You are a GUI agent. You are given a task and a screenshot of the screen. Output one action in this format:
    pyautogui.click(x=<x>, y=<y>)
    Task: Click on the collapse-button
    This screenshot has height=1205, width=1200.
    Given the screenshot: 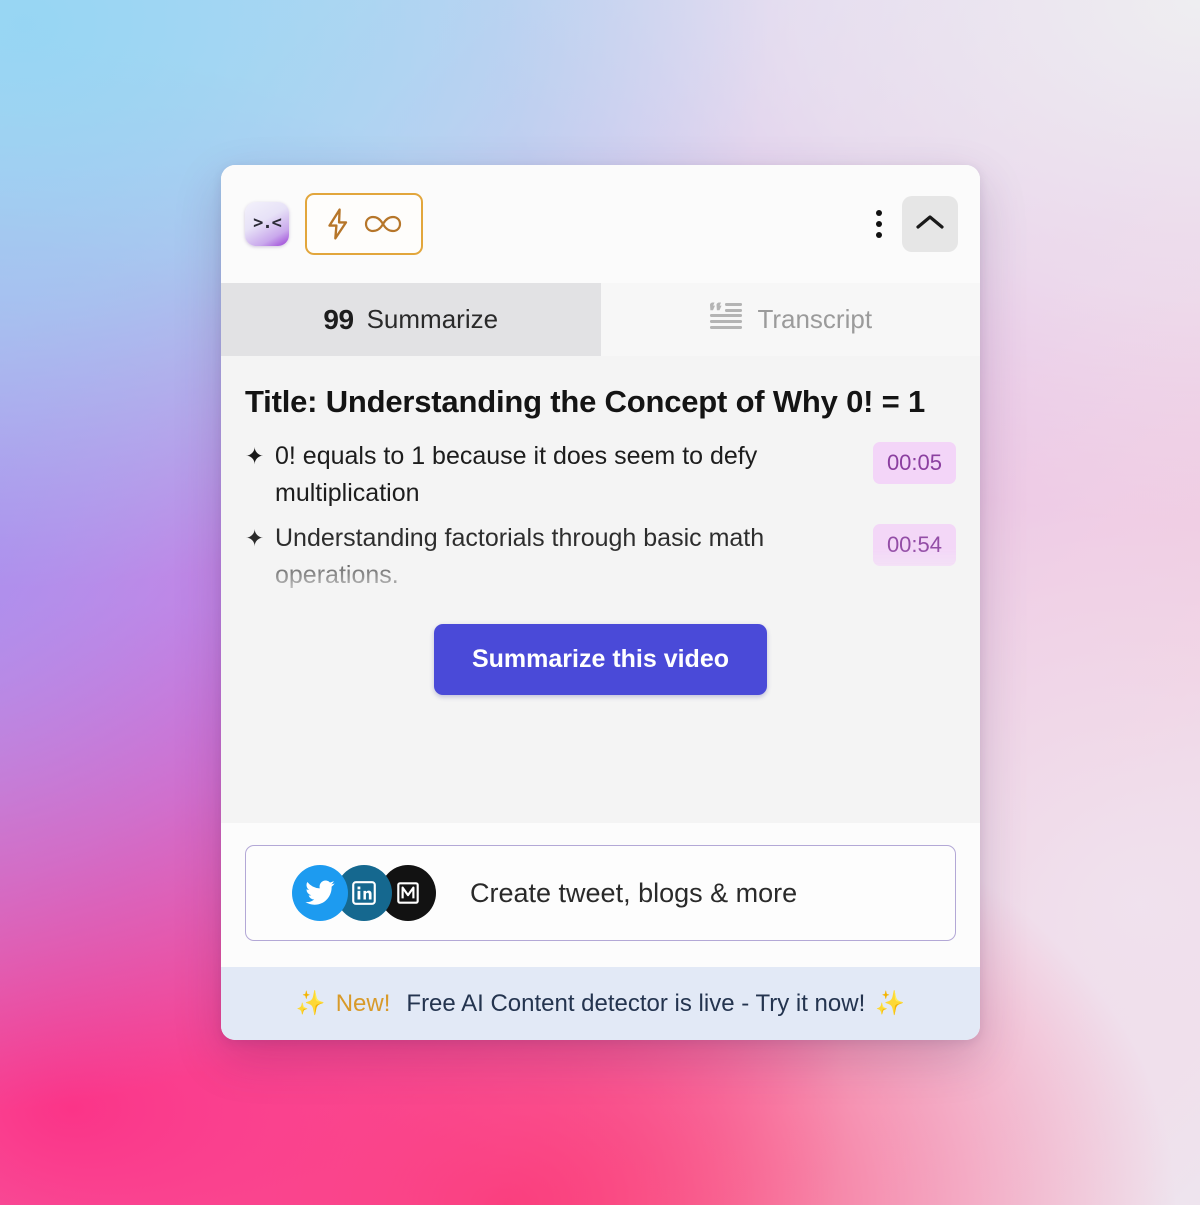 What is the action you would take?
    pyautogui.click(x=930, y=224)
    